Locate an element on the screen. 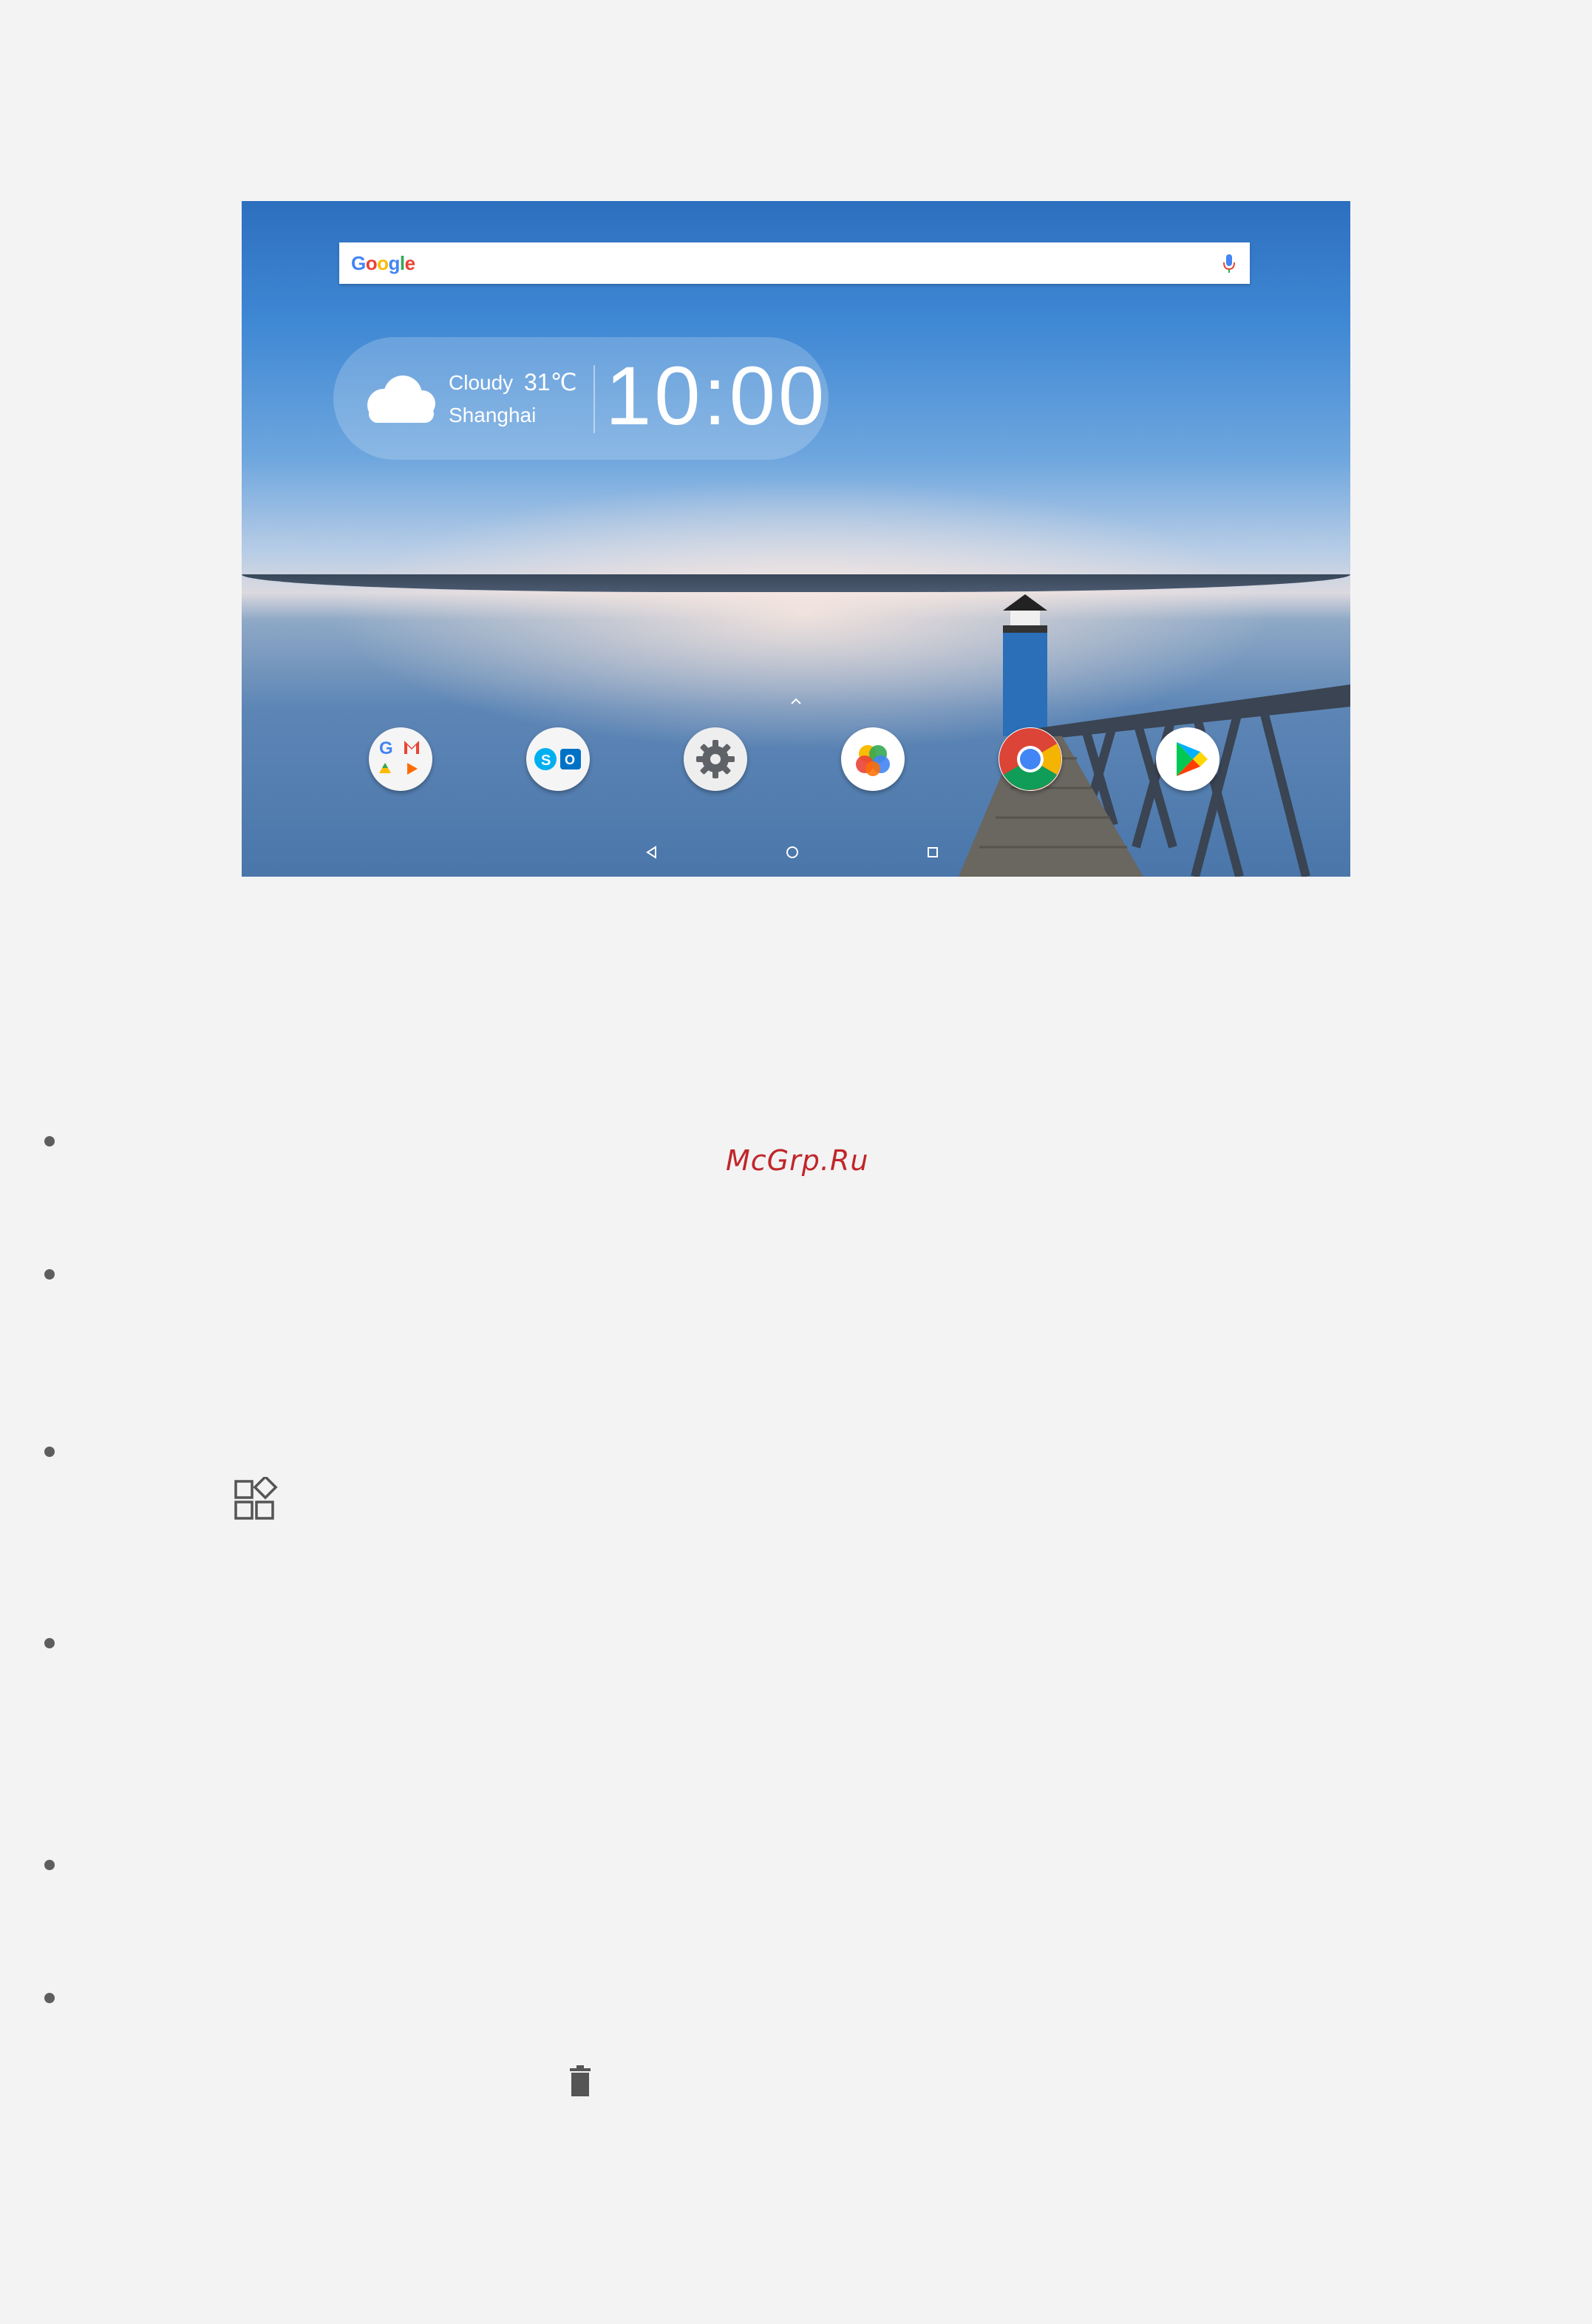 Image resolution: width=1592 pixels, height=2324 pixels. svg-text: S is located at coordinates (546, 761).